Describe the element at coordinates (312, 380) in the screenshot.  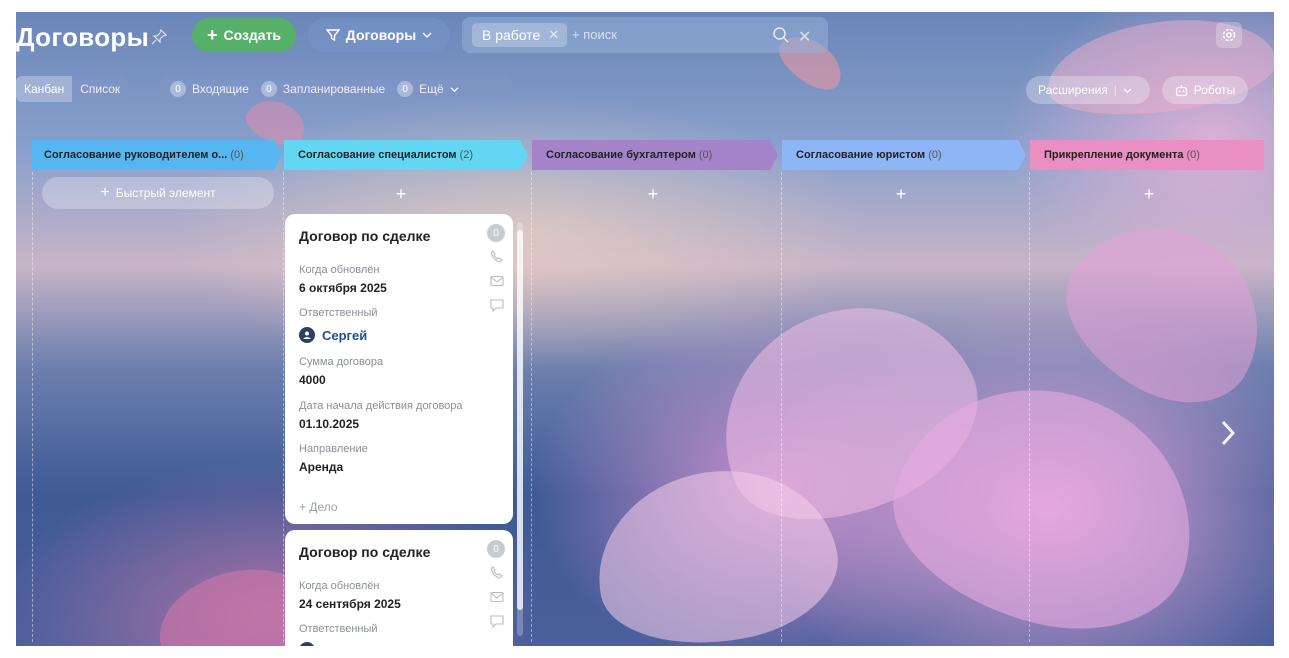
I see `field-value: 4000` at that location.